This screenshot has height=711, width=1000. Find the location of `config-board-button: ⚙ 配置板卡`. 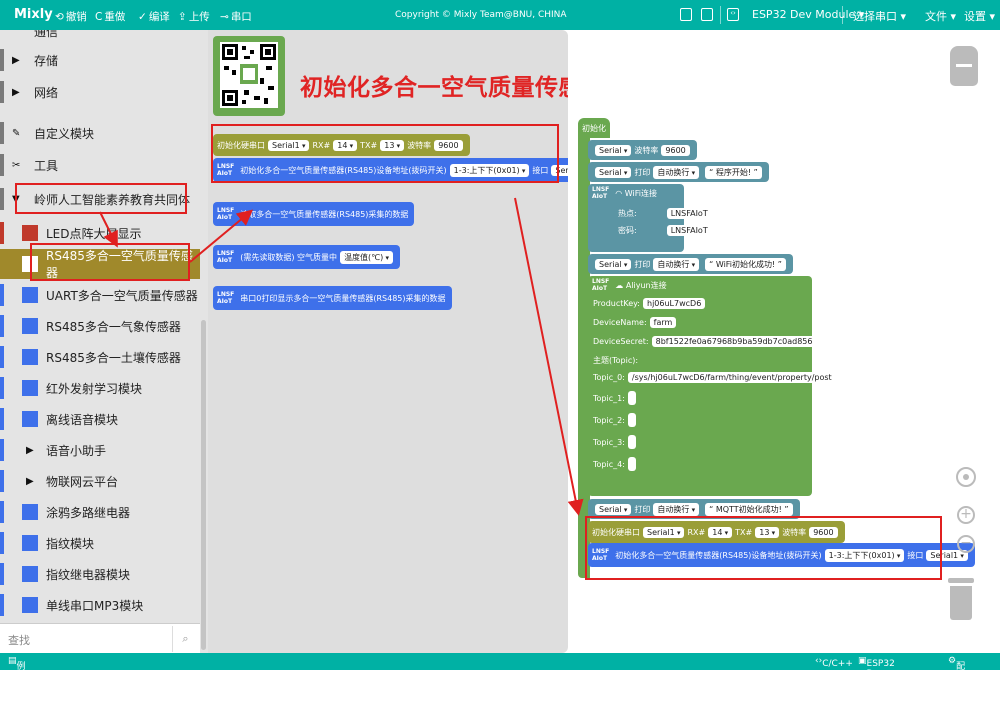

config-board-button: ⚙ 配置板卡 is located at coordinates (956, 683).